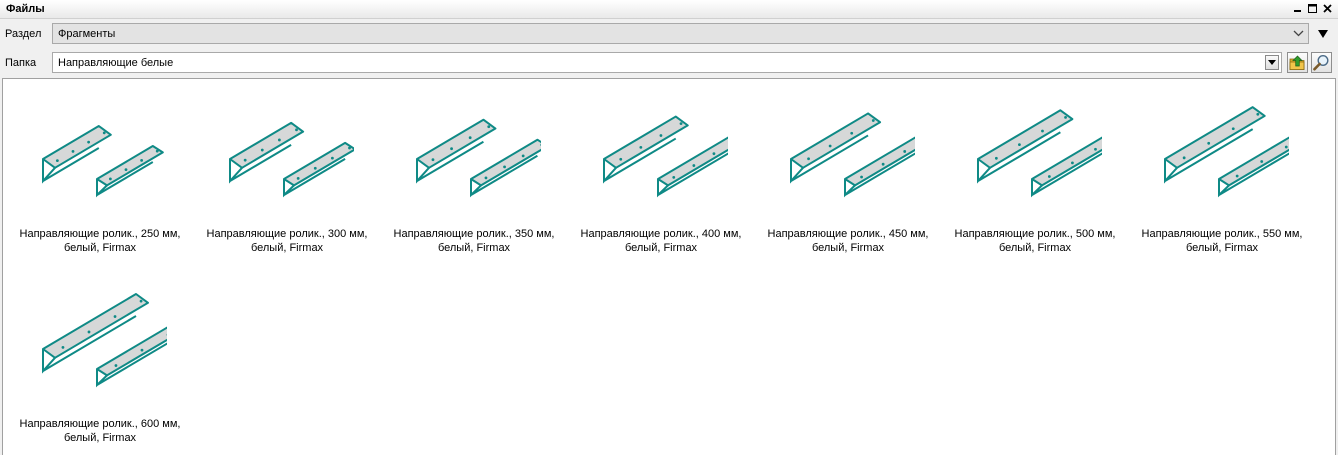  I want to click on file-item-label-line1: Направляющие ролик., 400 мм,, so click(661, 234).